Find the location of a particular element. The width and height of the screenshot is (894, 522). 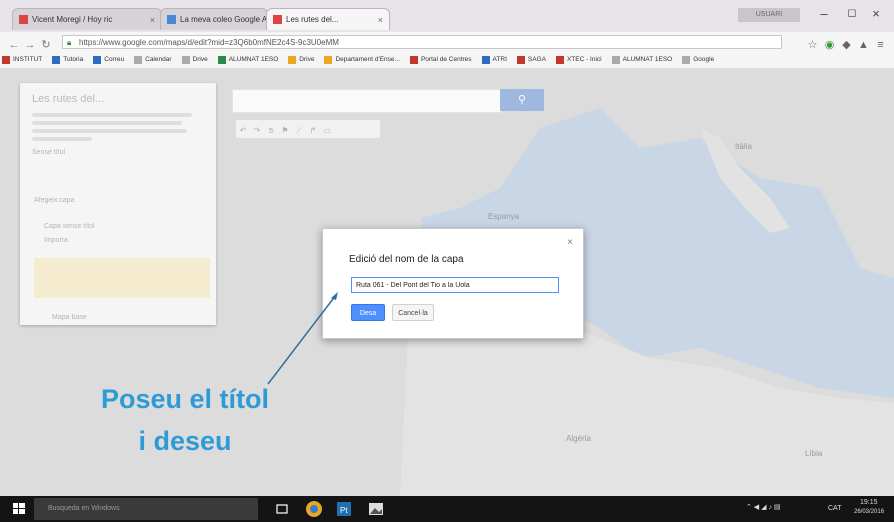

svg-text: Pt is located at coordinates (344, 510).